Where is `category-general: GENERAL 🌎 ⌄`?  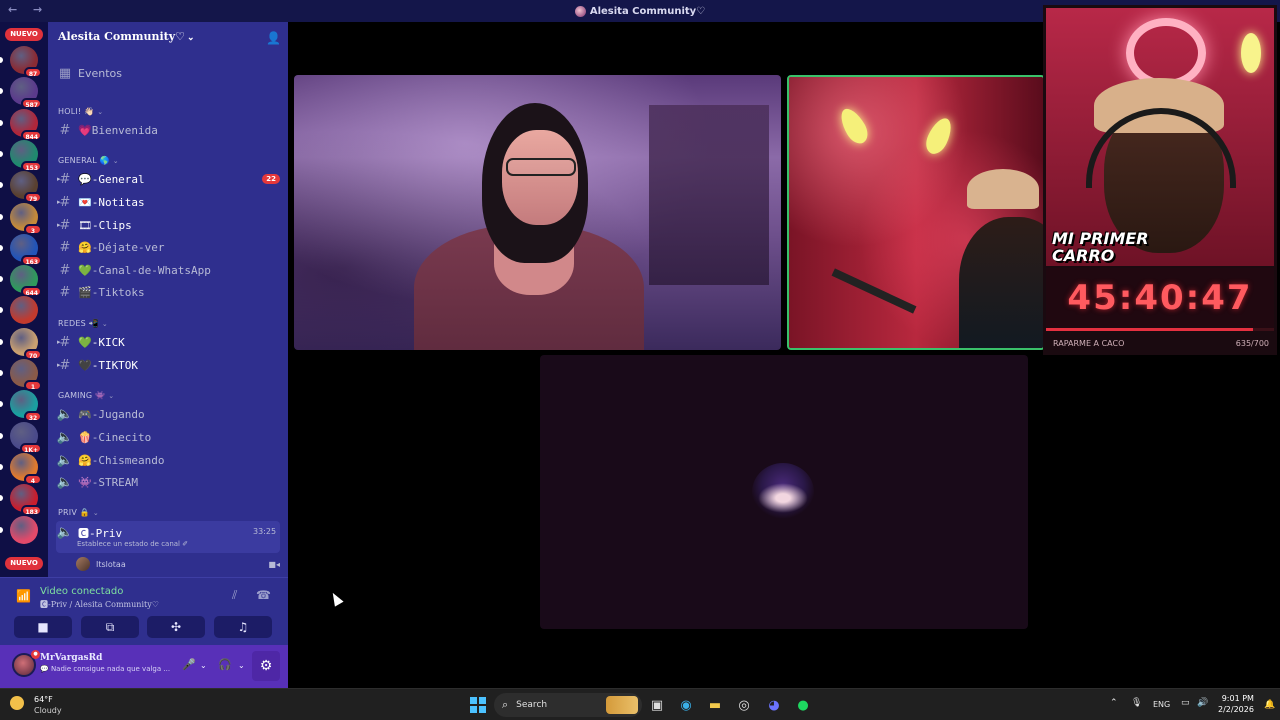
category-general: GENERAL 🌎 ⌄ is located at coordinates (88, 160).